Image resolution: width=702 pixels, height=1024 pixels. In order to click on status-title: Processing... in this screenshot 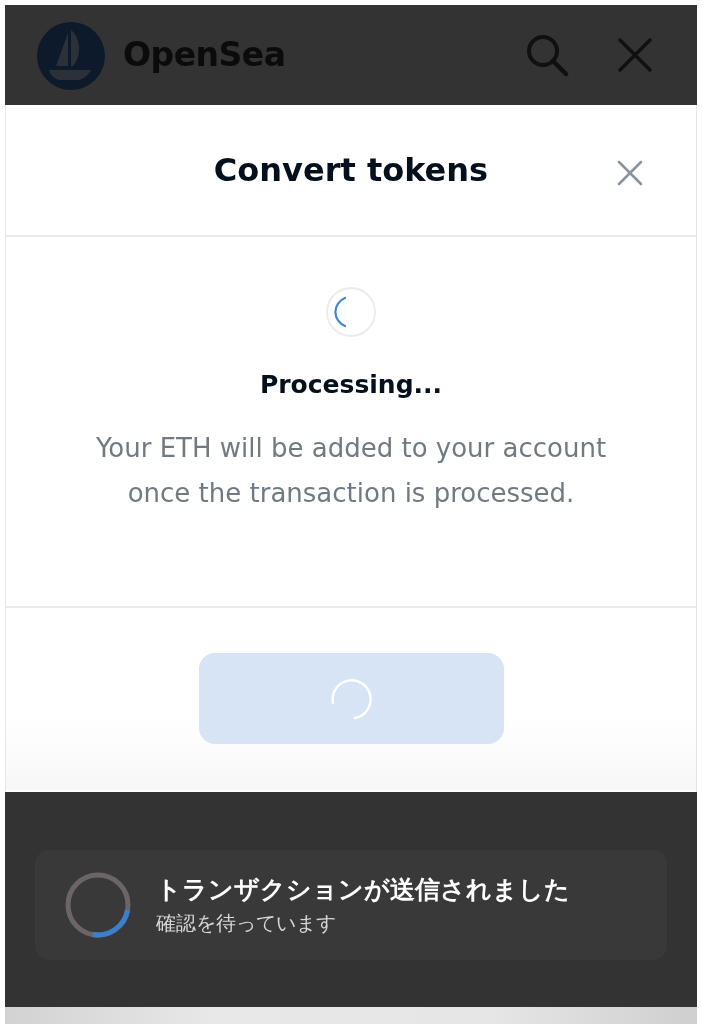, I will do `click(351, 385)`.